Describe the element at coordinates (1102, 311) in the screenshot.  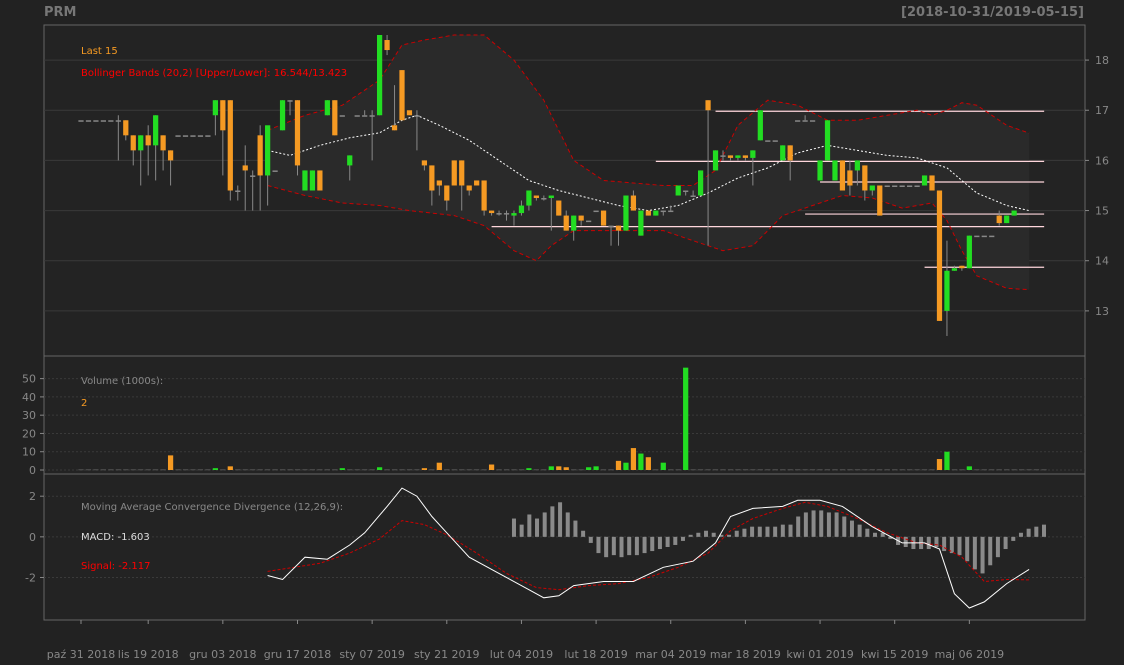
I see `price-tick-label: 13` at that location.